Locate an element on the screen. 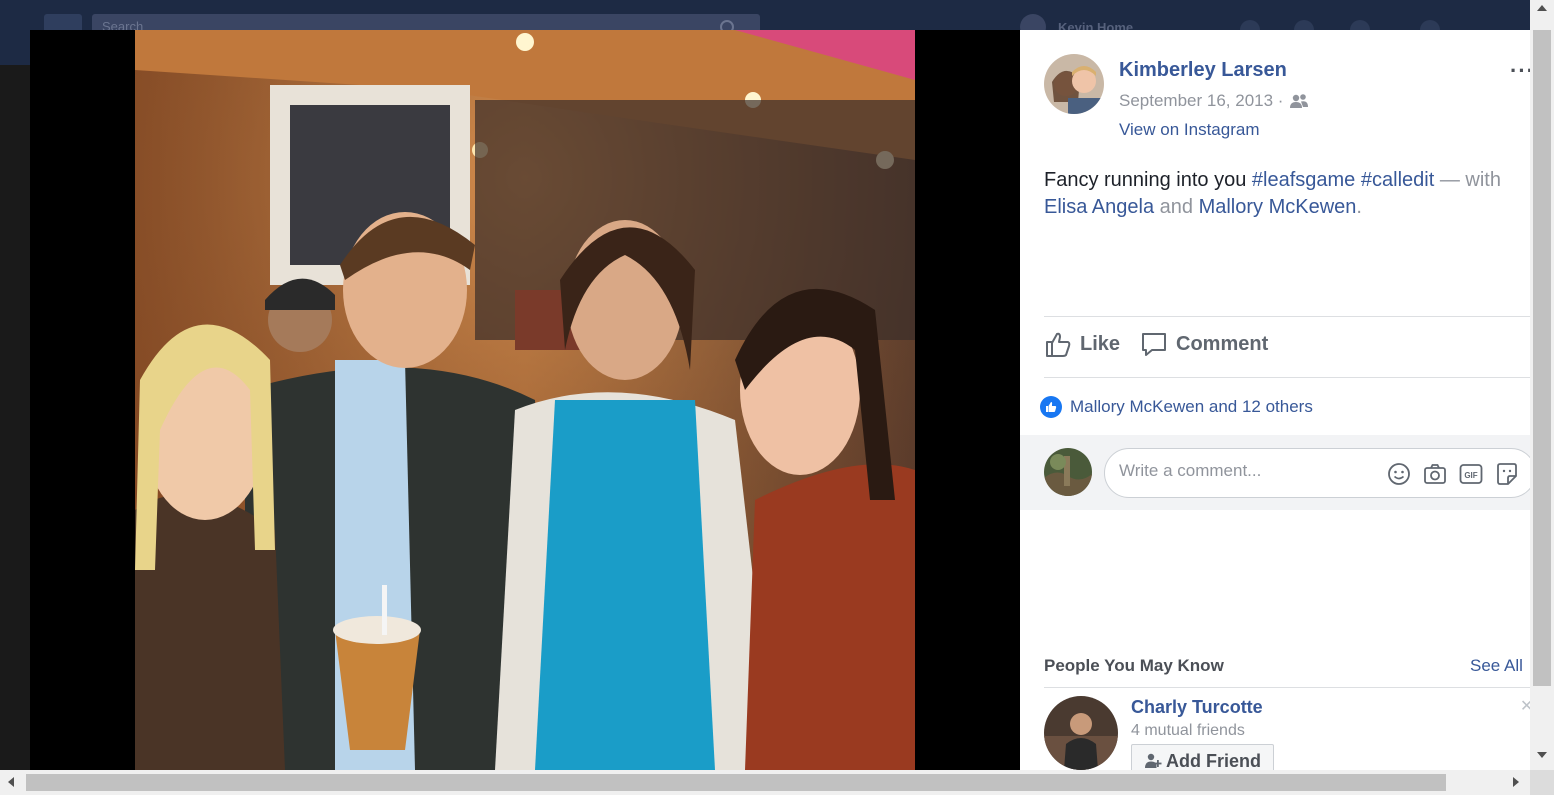  comment-input-box: GIF is located at coordinates (1317, 473).